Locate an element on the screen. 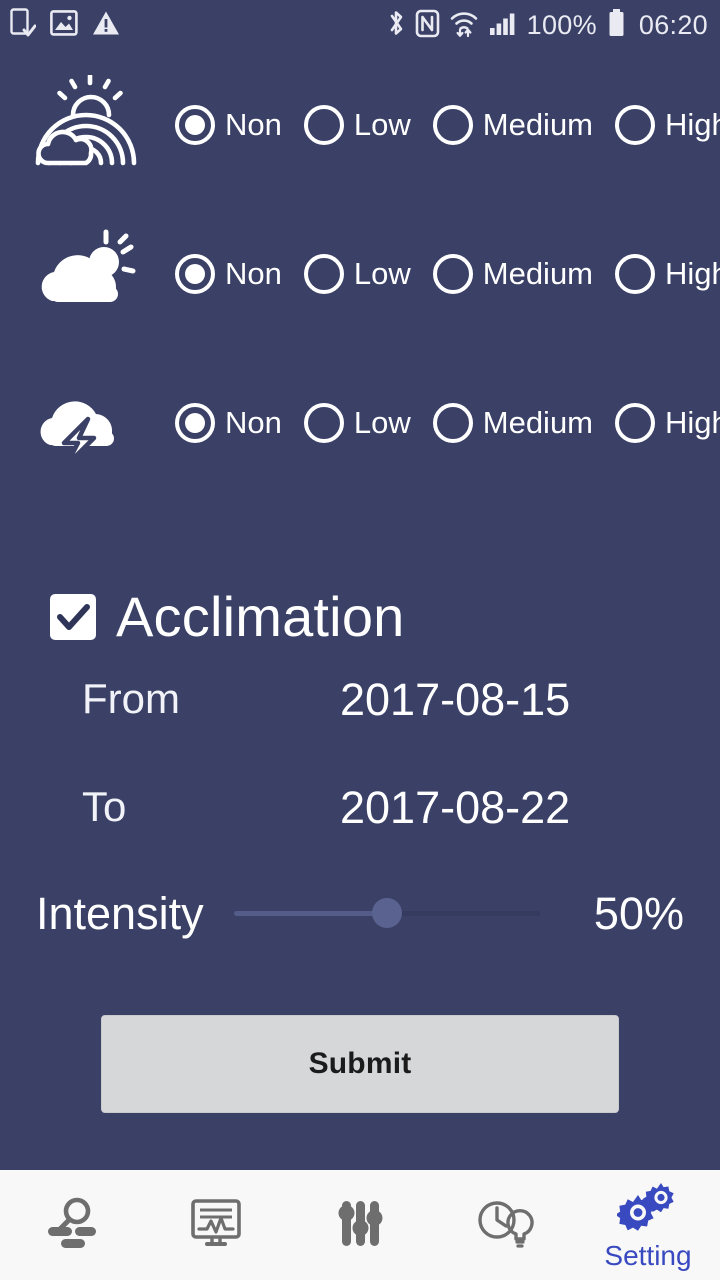  to-date-row: To 2017-08-22 is located at coordinates (360, 807).